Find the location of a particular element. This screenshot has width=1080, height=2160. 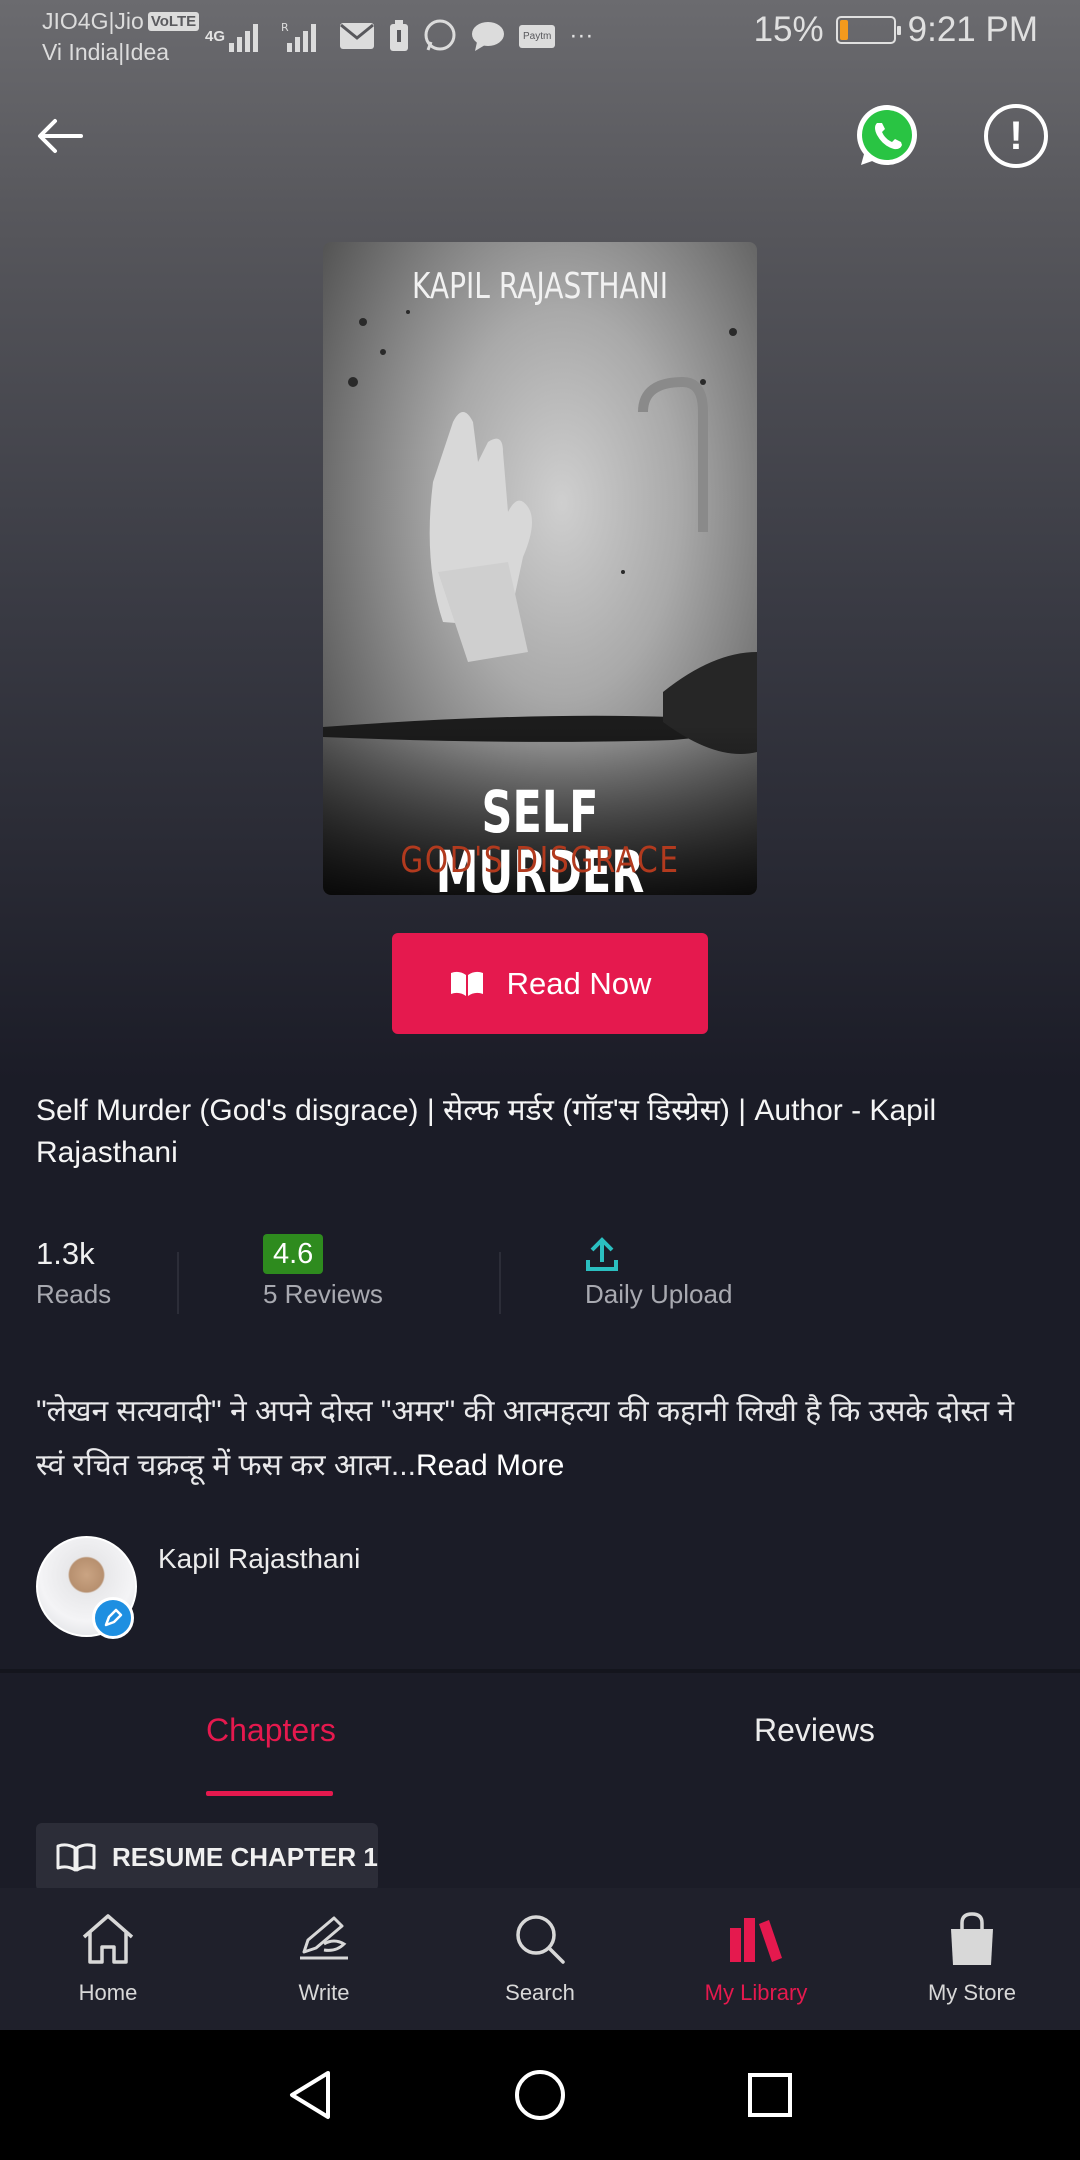

read-more-link: Read More is located at coordinates (490, 1465).